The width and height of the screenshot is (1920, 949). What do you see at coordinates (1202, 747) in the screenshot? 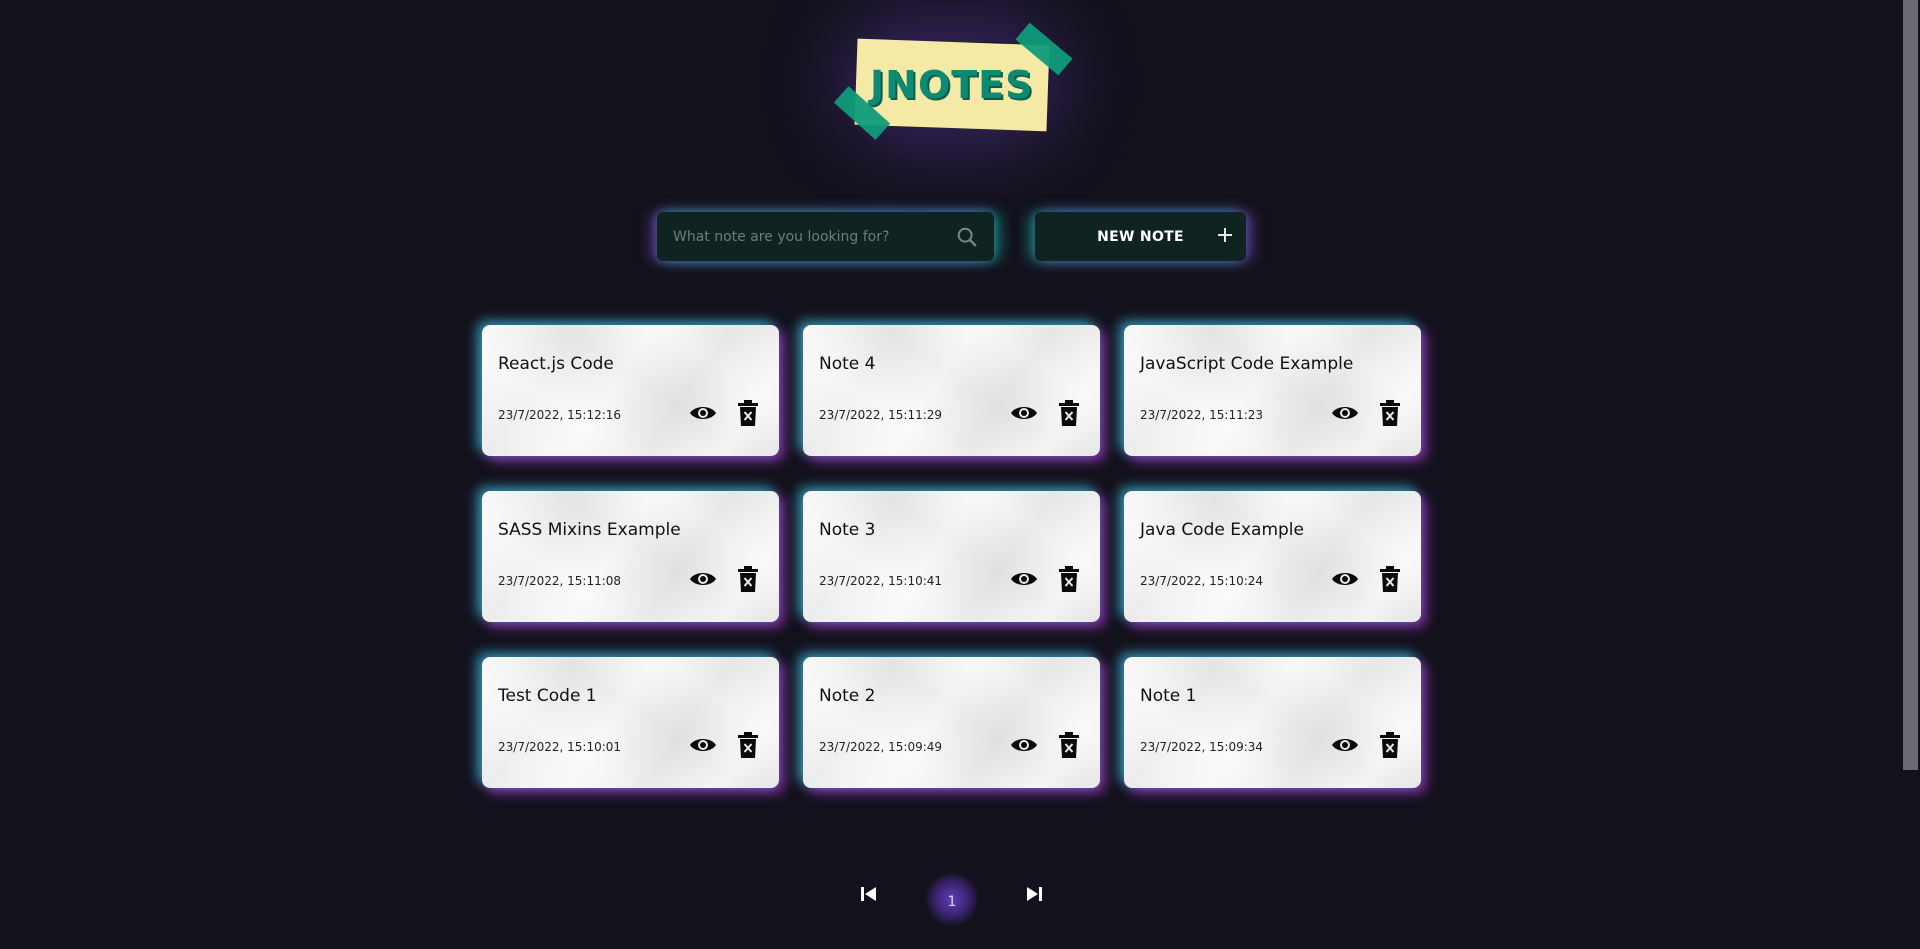
I see `note-date: 23/7/2022, 15:09:34` at bounding box center [1202, 747].